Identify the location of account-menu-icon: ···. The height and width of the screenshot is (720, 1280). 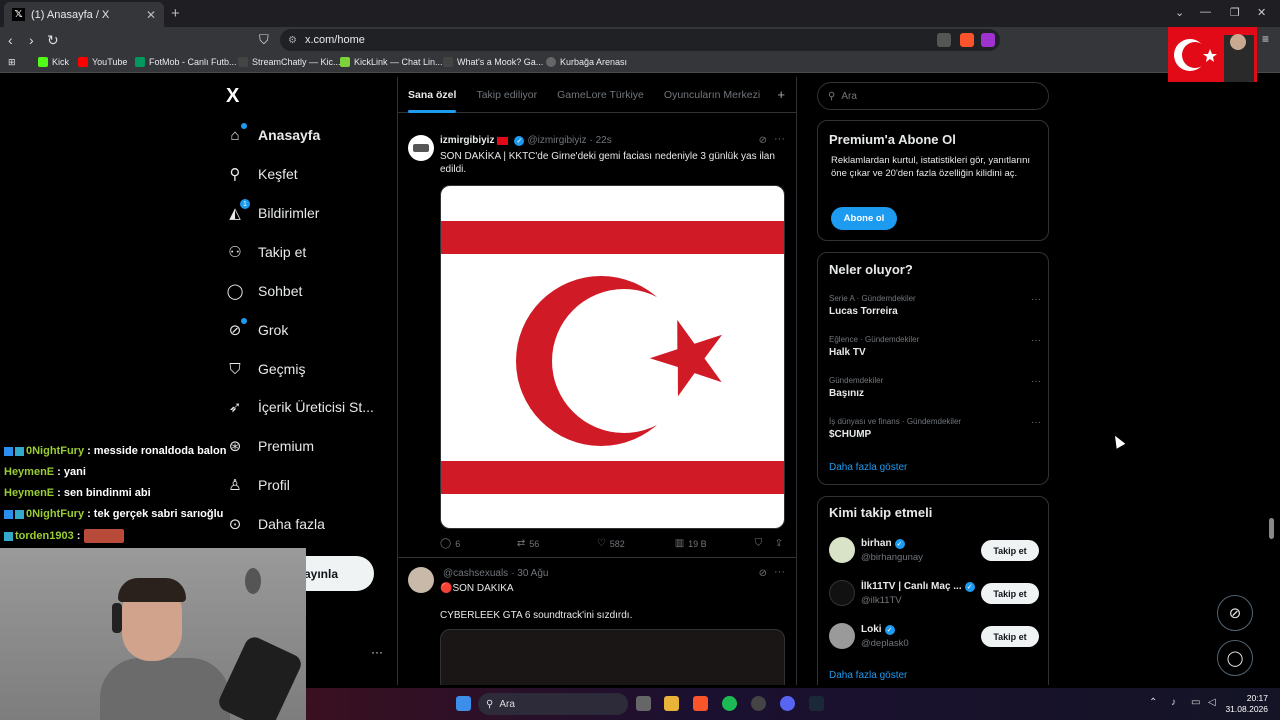
(377, 652).